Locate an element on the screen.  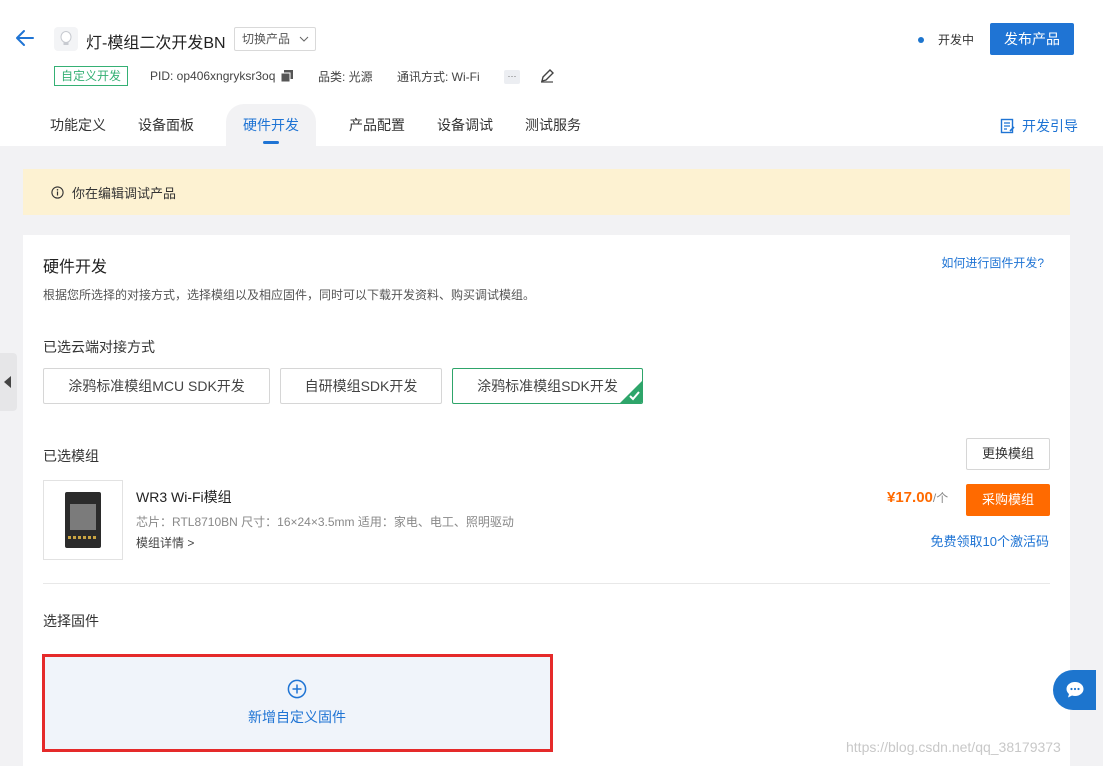
tab-device-debug: 设备调试 is located at coordinates (465, 125).